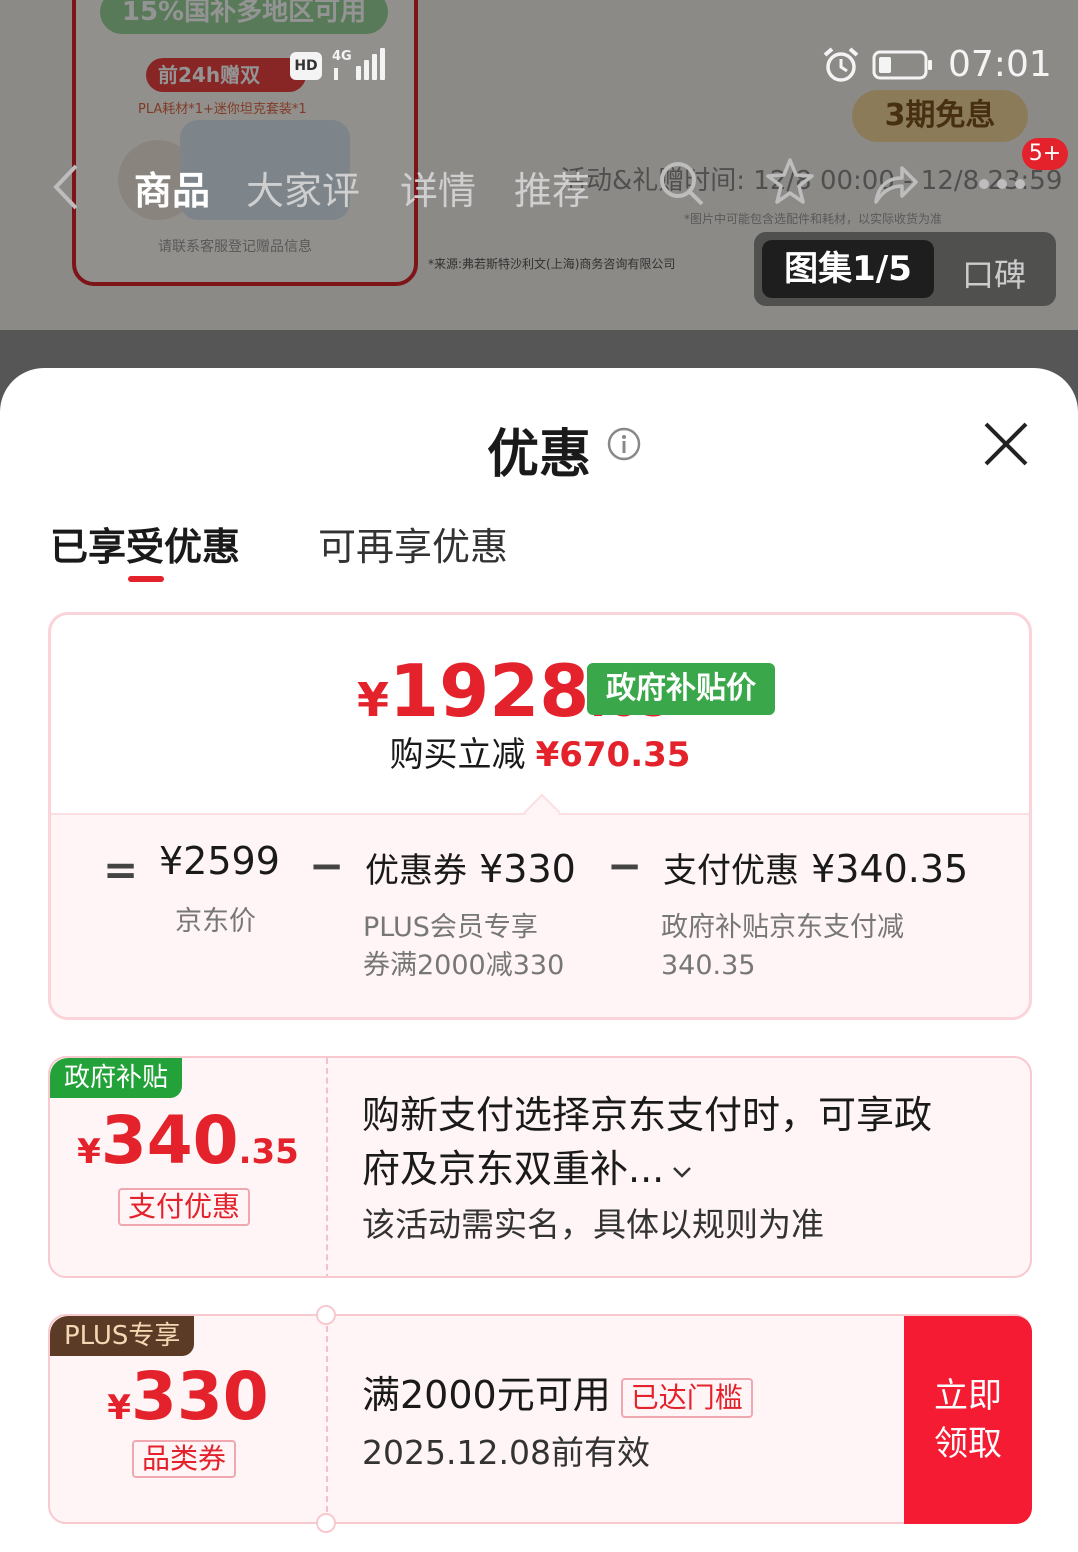 This screenshot has width=1078, height=1552. What do you see at coordinates (145, 543) in the screenshot?
I see `tab-enjoyed-discounts: 已享受优惠` at bounding box center [145, 543].